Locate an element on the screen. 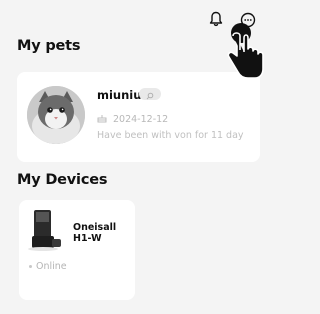  status-dot-icon is located at coordinates (30, 266).